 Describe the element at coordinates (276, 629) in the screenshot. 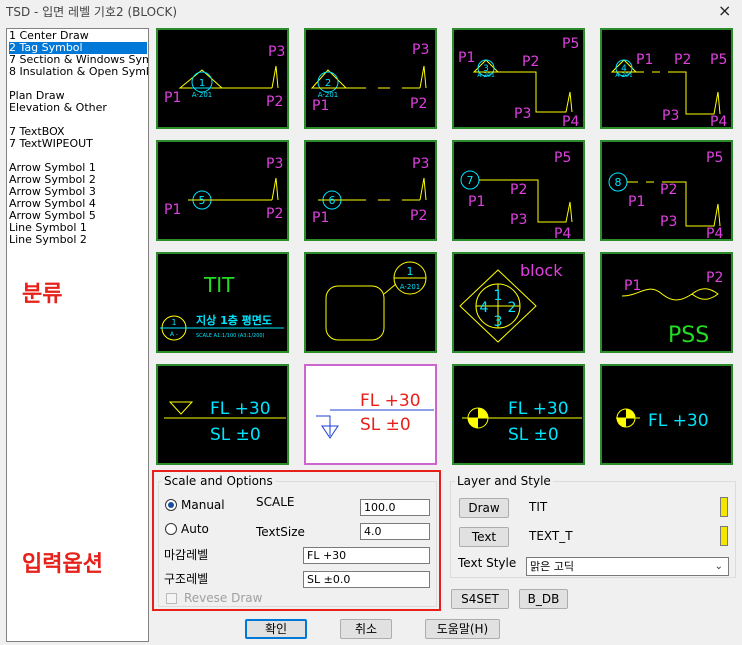

I see `ok-button: 확인` at that location.